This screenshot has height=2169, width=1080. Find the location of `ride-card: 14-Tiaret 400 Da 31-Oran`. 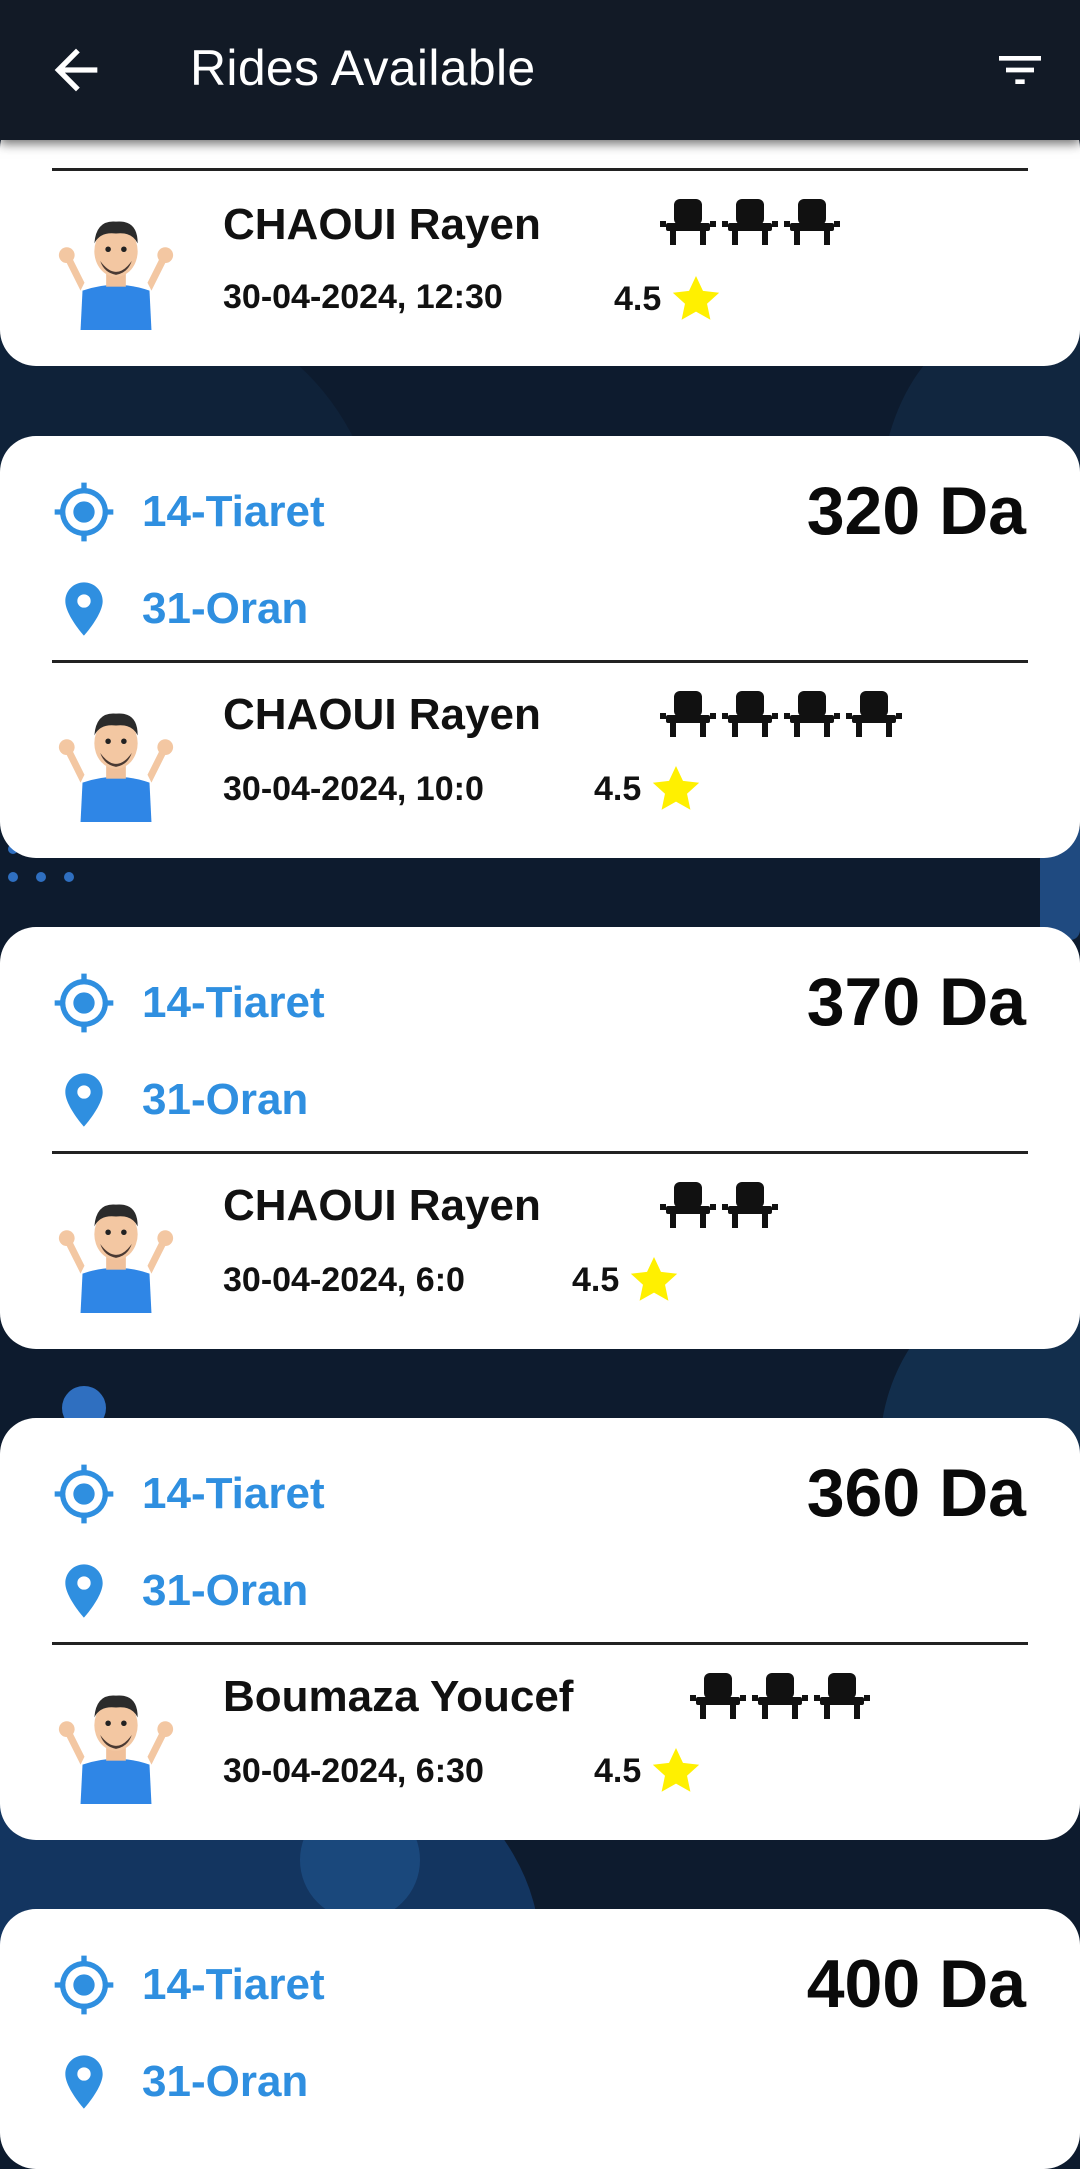

ride-card: 14-Tiaret 400 Da 31-Oran is located at coordinates (540, 2039).